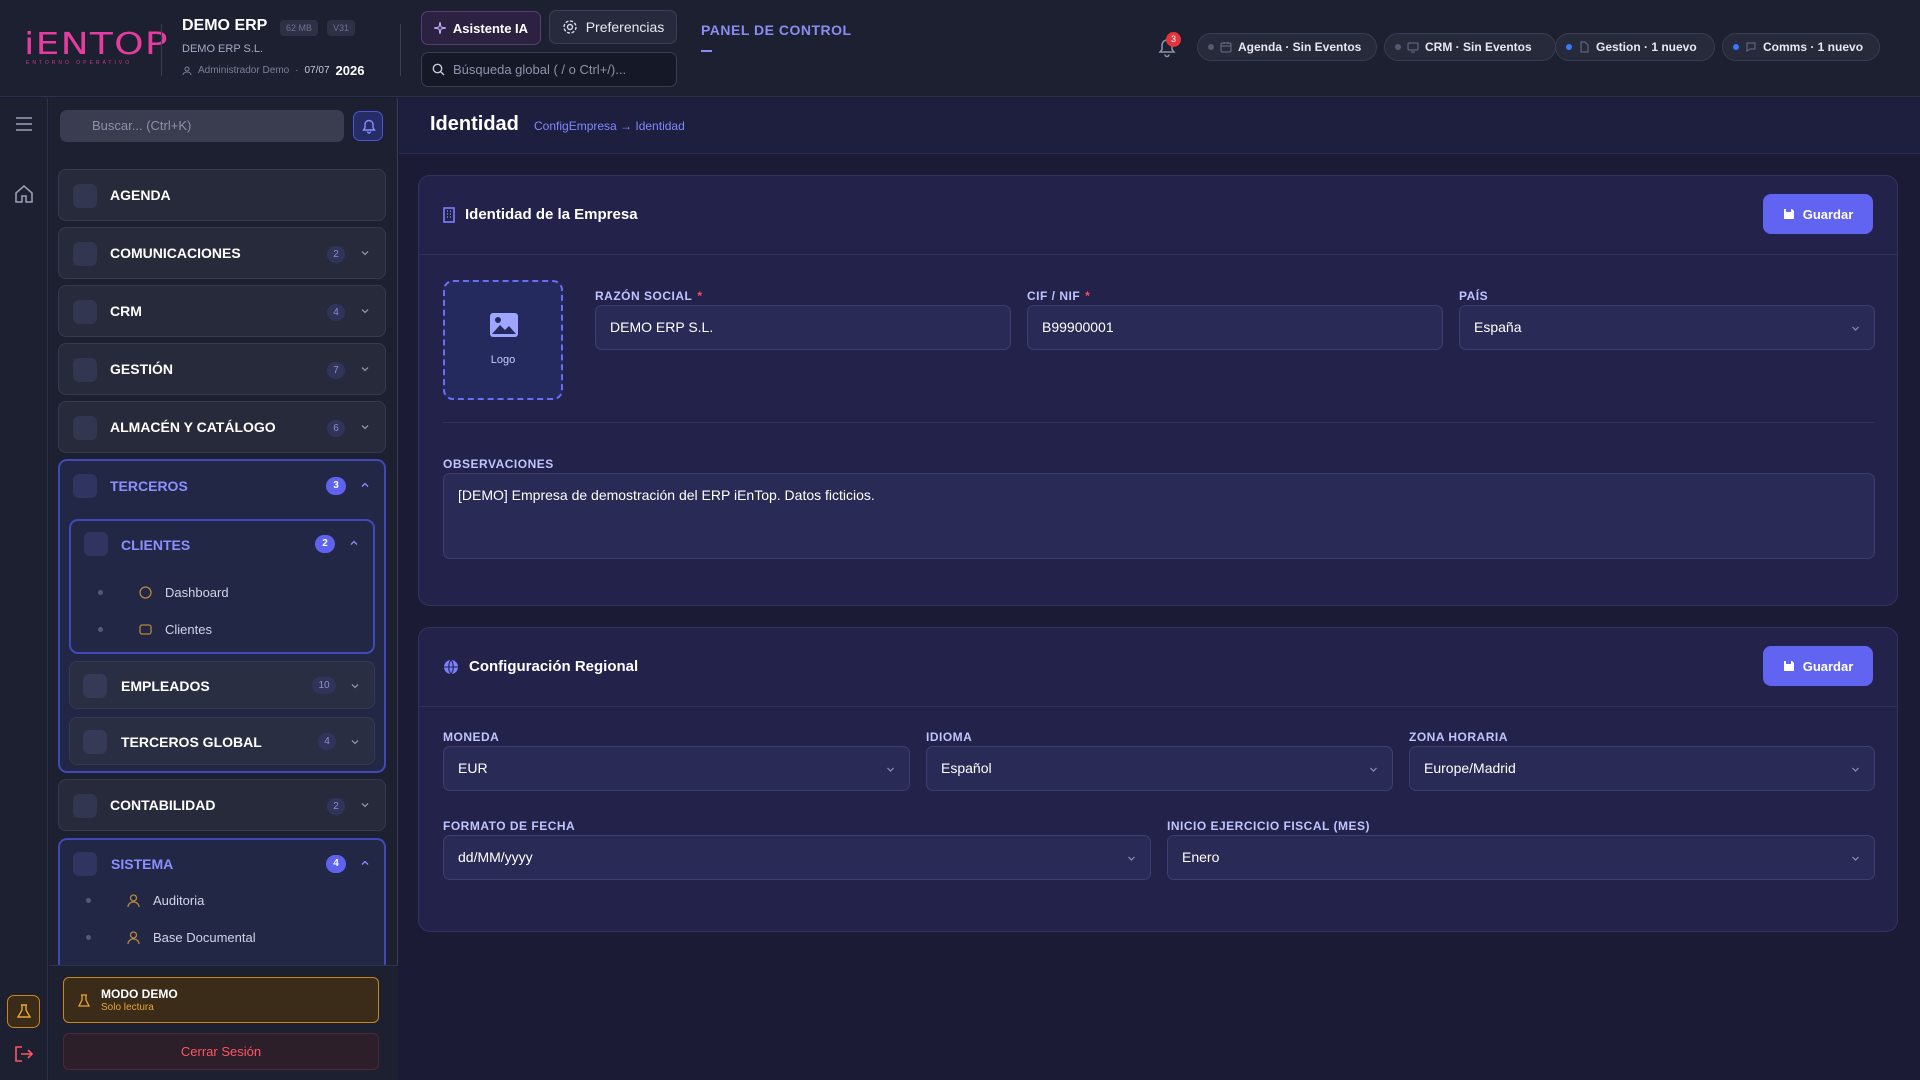 The height and width of the screenshot is (1080, 1920). I want to click on sidebar-item-sistema: SISTEMA 4, so click(222, 864).